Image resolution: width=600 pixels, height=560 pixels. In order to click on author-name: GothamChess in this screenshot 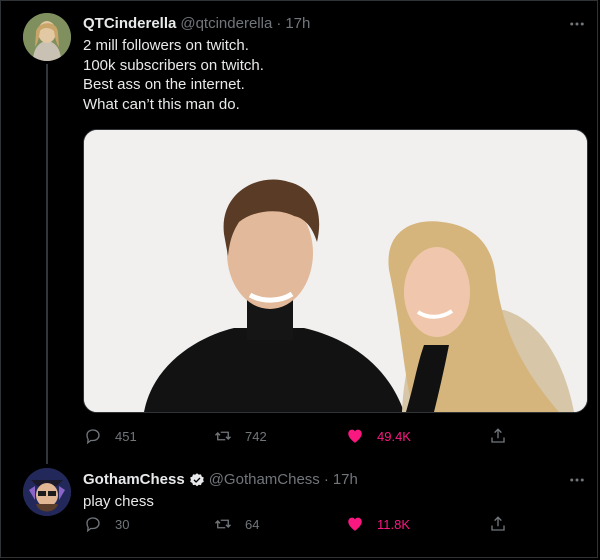, I will do `click(134, 480)`.